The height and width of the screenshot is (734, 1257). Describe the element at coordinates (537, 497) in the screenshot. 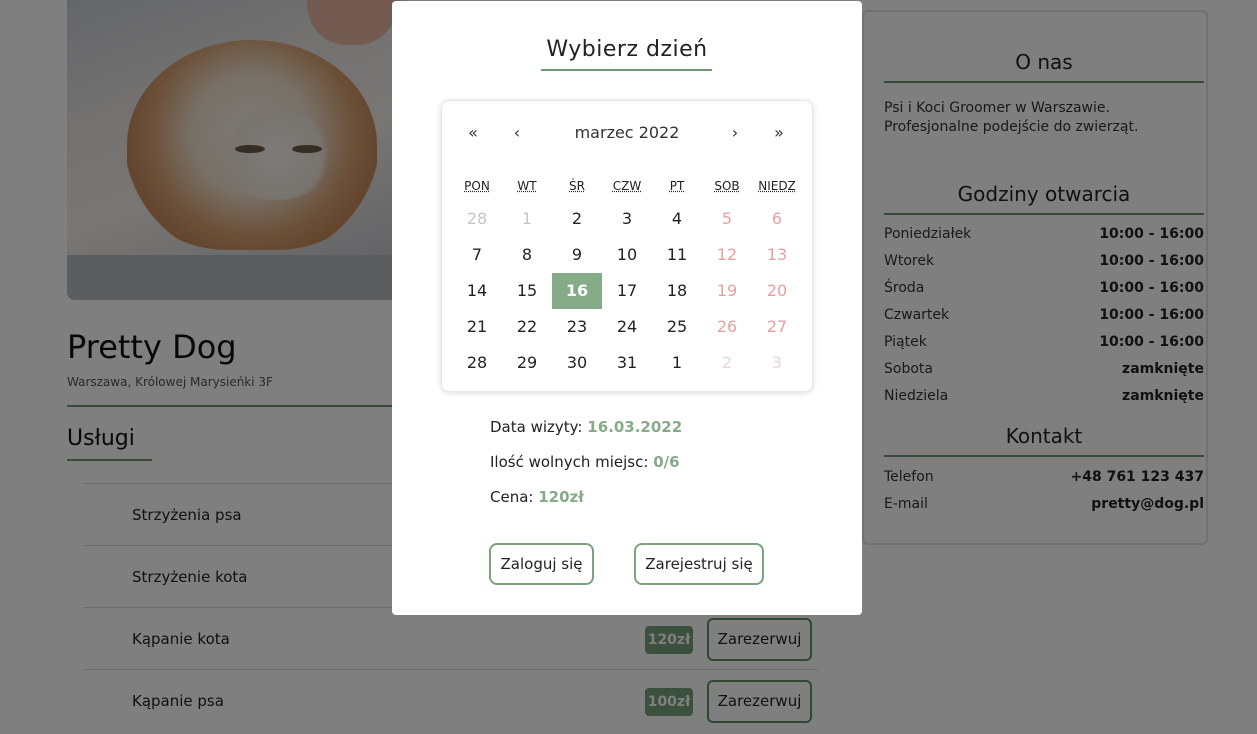

I see `price-line: Cena: 120zł` at that location.